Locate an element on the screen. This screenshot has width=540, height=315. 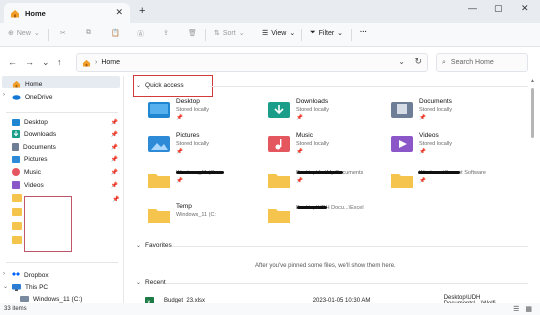
scrollbar: ▲ is located at coordinates (533, 190).